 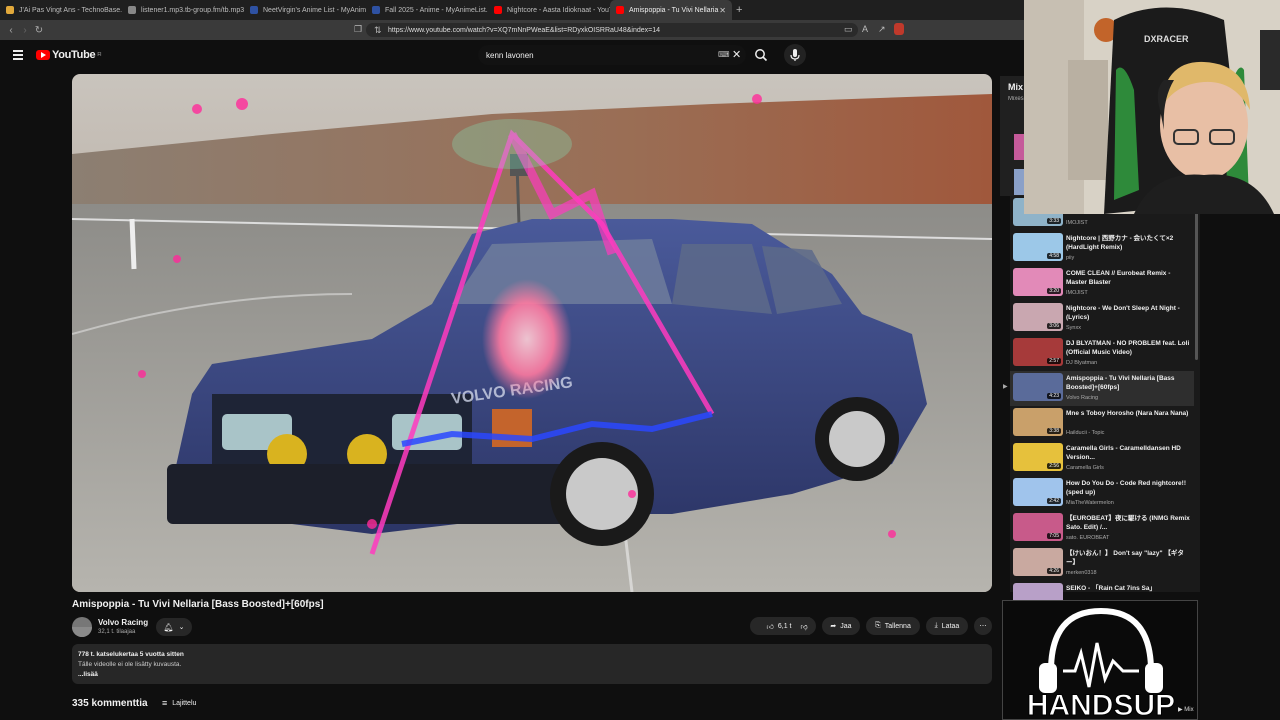 What do you see at coordinates (897, 626) in the screenshot?
I see `save-label: Tallenna` at bounding box center [897, 626].